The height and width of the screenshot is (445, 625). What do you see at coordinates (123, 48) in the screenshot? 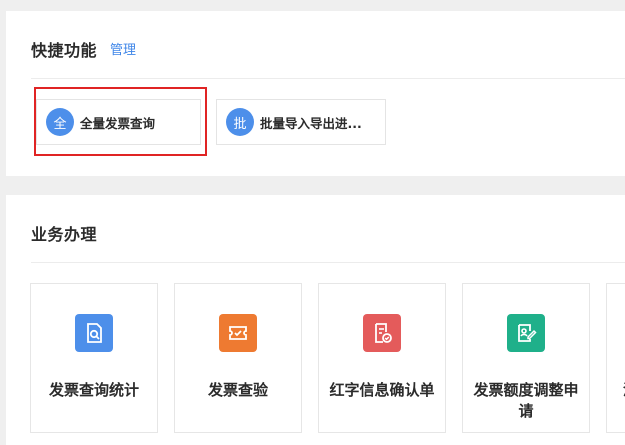
I see `manage-link: 管理` at bounding box center [123, 48].